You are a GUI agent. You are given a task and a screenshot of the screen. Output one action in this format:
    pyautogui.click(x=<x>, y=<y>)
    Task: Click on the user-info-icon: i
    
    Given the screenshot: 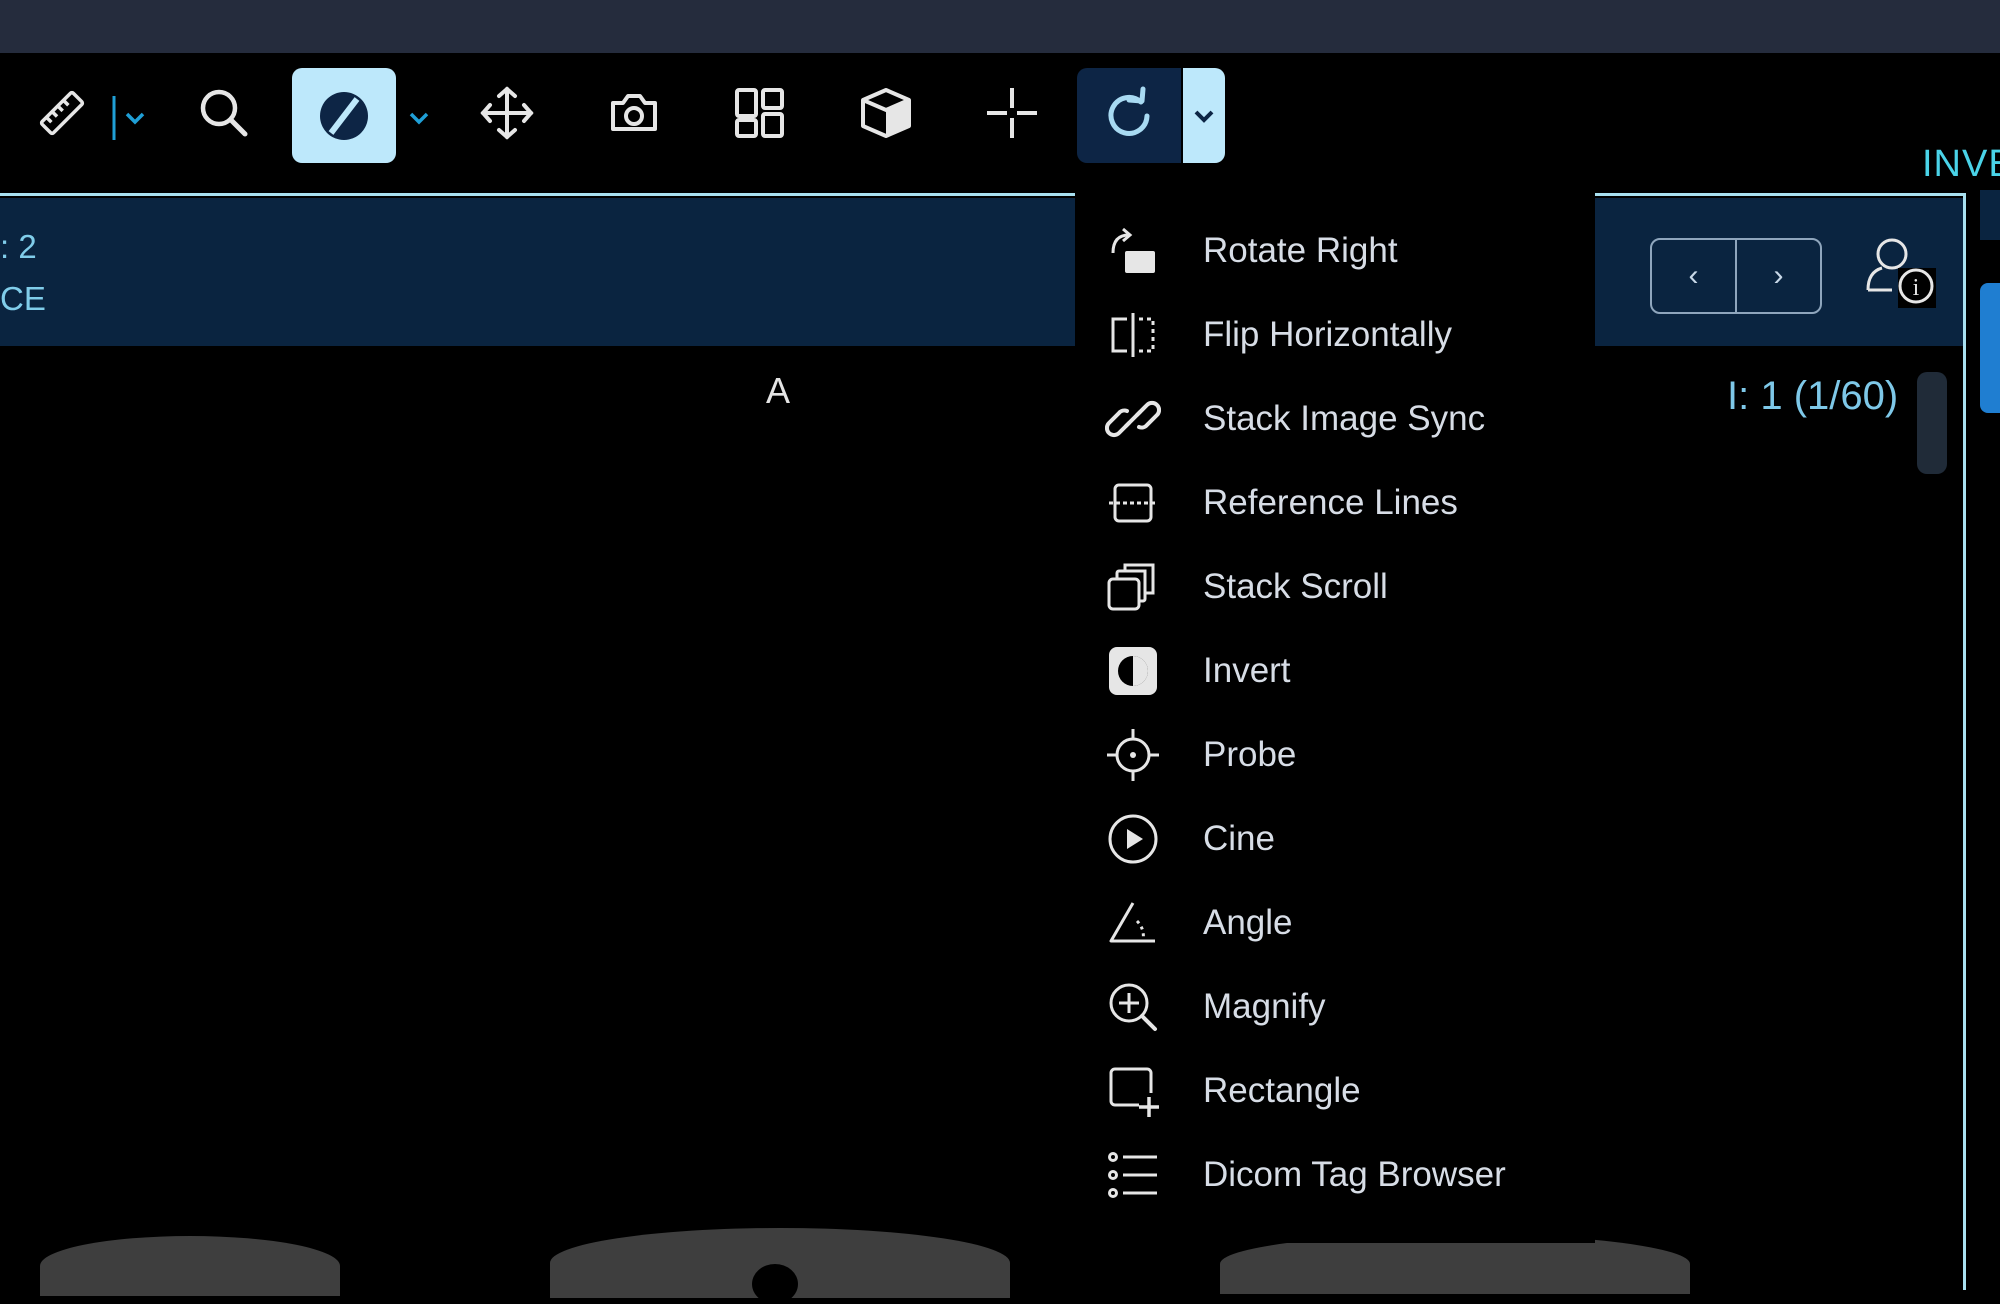 What is the action you would take?
    pyautogui.click(x=1901, y=273)
    